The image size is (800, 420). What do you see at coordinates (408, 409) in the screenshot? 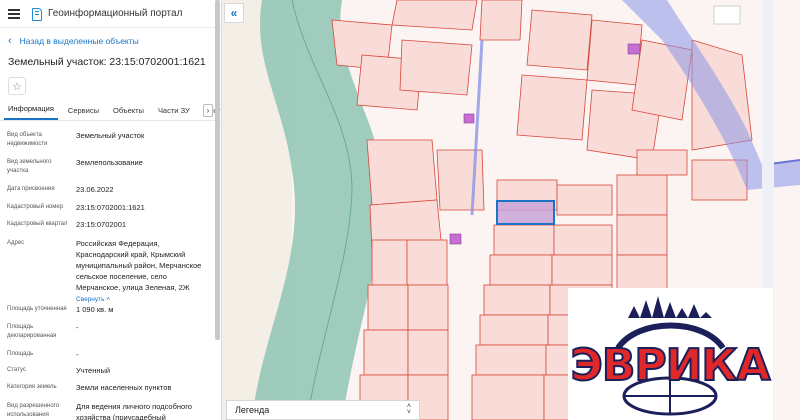
I see `expand-collapse-icon: ˄ ˅` at bounding box center [408, 409].